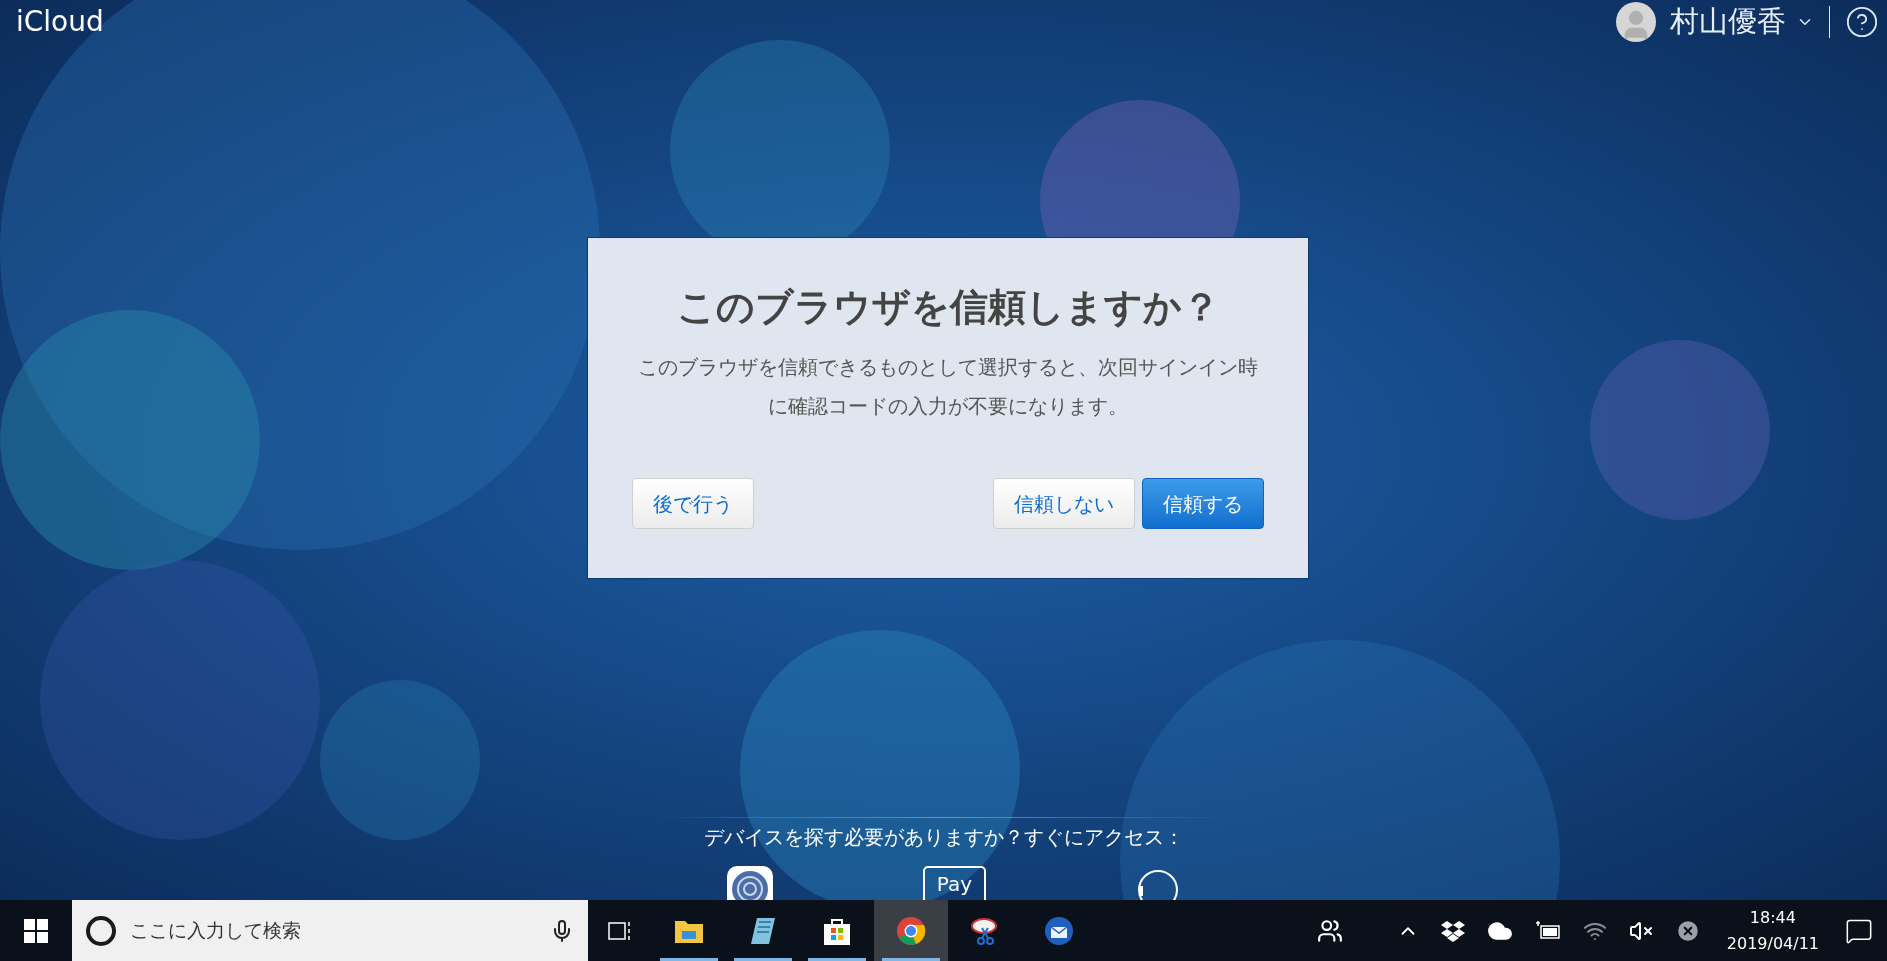 This screenshot has height=961, width=1887. Describe the element at coordinates (1203, 503) in the screenshot. I see `dialog-button: 信頼する` at that location.